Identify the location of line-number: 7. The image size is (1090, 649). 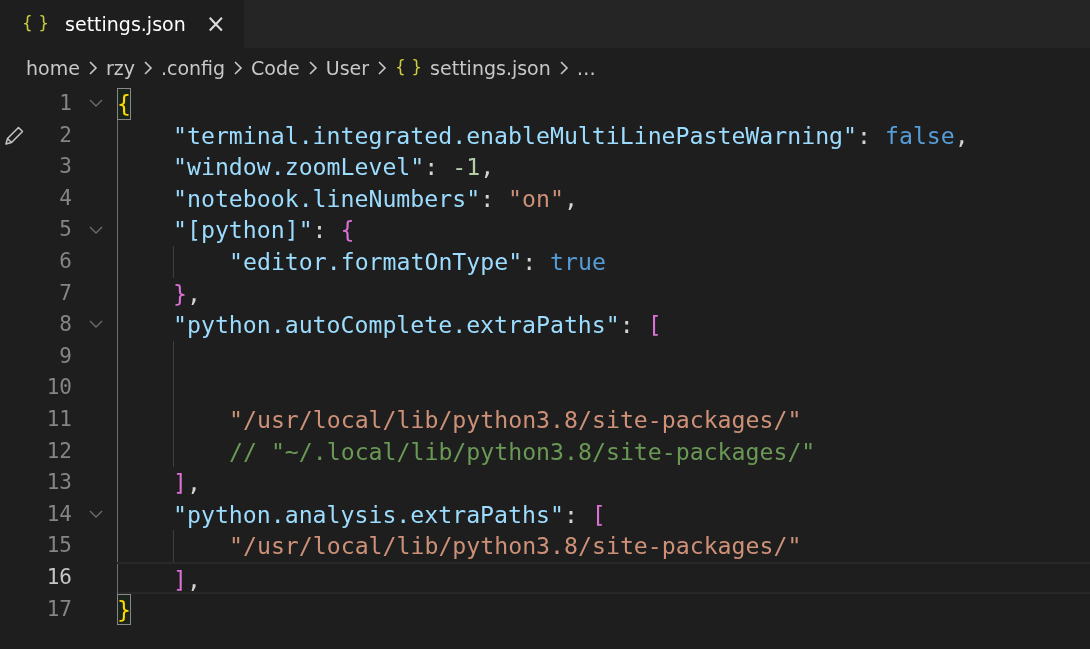
(65, 293).